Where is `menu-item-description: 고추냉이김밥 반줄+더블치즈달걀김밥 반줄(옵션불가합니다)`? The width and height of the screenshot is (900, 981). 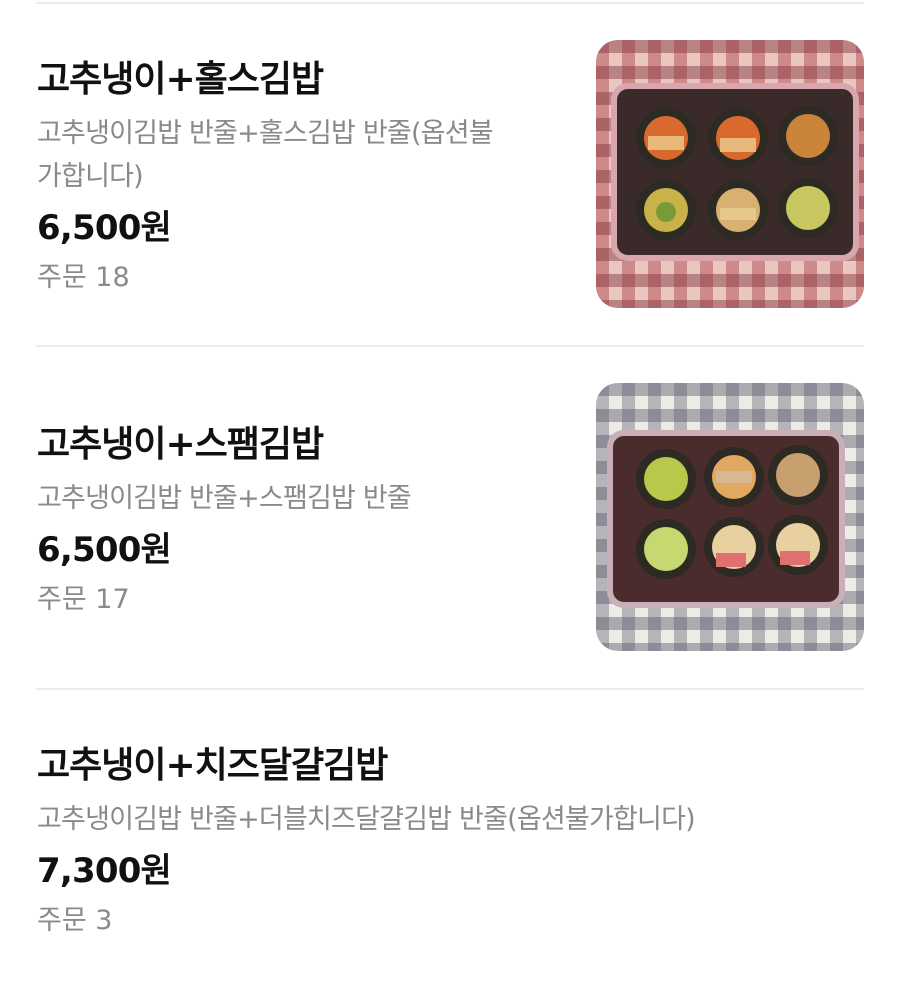 menu-item-description: 고추냉이김밥 반줄+더블치즈달걀김밥 반줄(옵션불가합니다) is located at coordinates (366, 819).